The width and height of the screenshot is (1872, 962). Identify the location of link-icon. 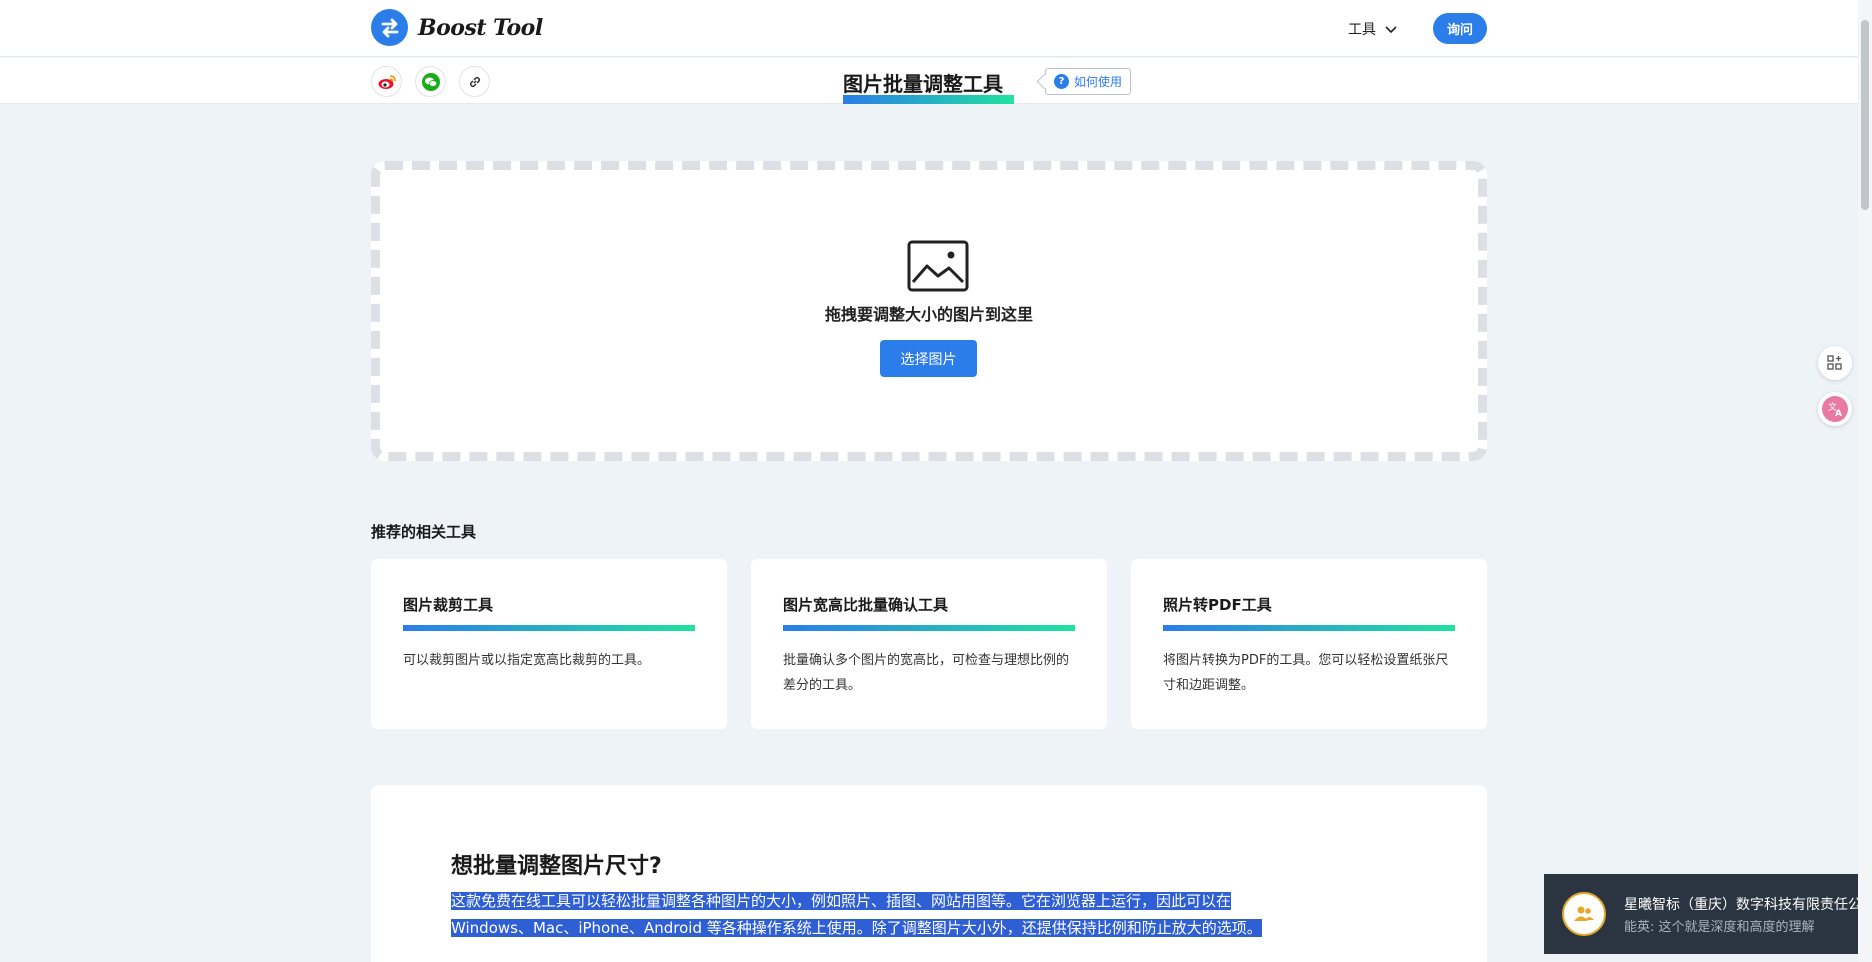
(474, 81).